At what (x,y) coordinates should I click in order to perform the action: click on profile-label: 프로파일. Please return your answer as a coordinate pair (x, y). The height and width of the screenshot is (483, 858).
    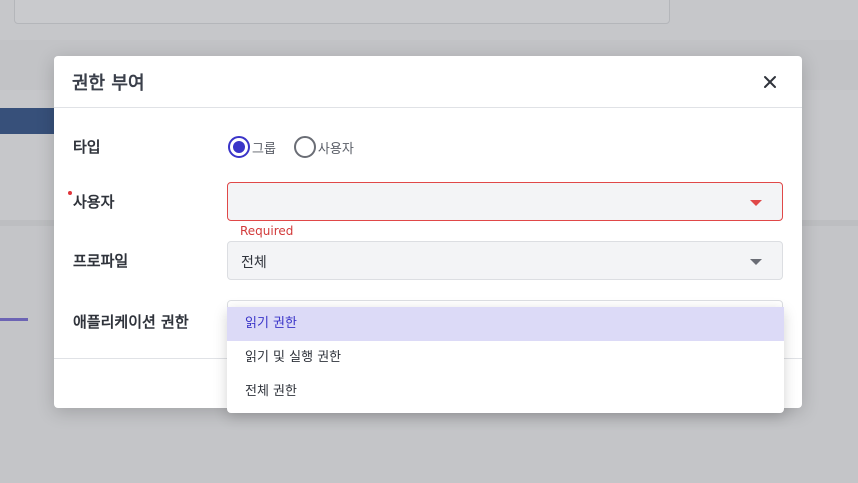
    Looking at the image, I should click on (101, 261).